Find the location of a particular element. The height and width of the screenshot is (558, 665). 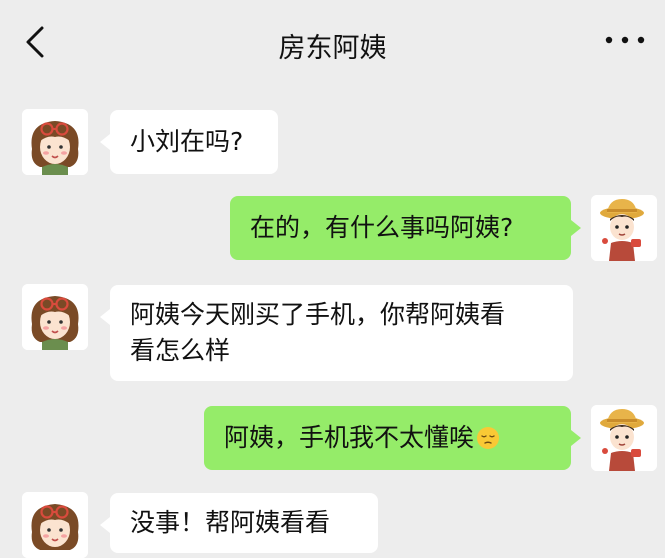

pensive-face-emoji-icon is located at coordinates (488, 438).